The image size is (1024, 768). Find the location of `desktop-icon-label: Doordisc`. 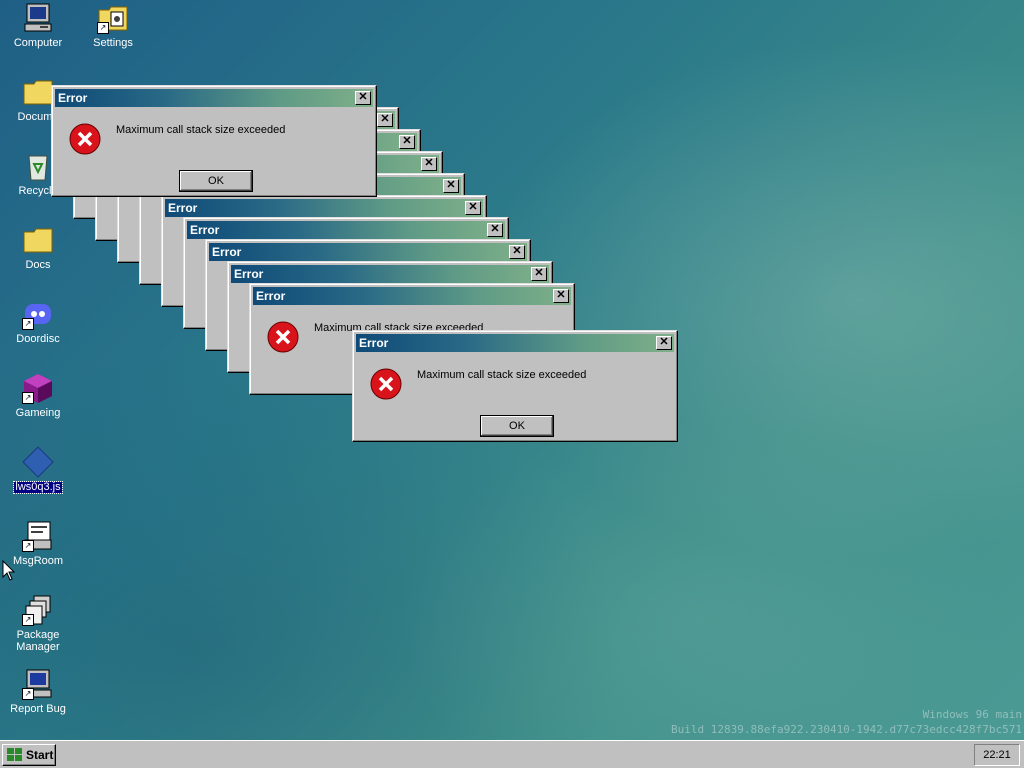

desktop-icon-label: Doordisc is located at coordinates (38, 339).